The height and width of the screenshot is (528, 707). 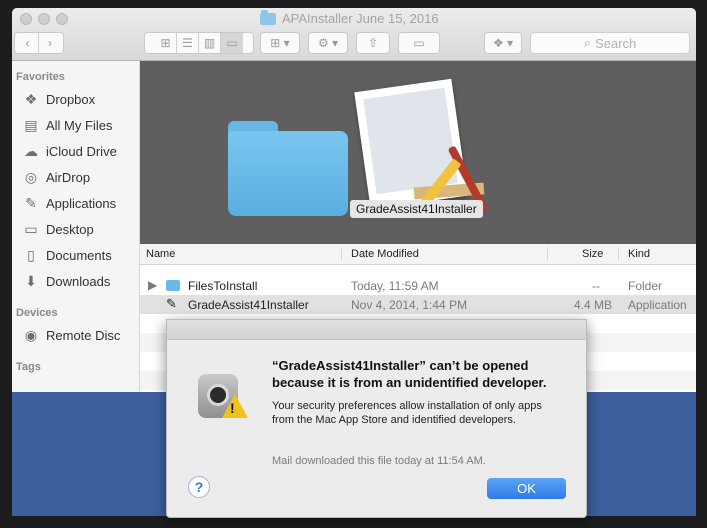 What do you see at coordinates (232, 43) in the screenshot?
I see `cover-flow-icon: ▭` at bounding box center [232, 43].